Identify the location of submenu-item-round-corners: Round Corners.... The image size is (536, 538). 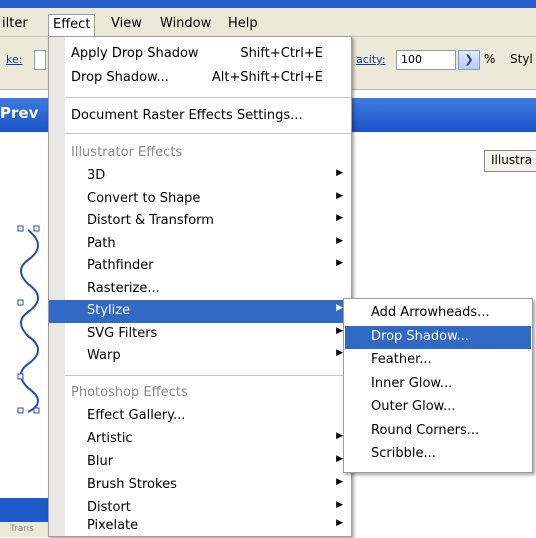
(438, 432).